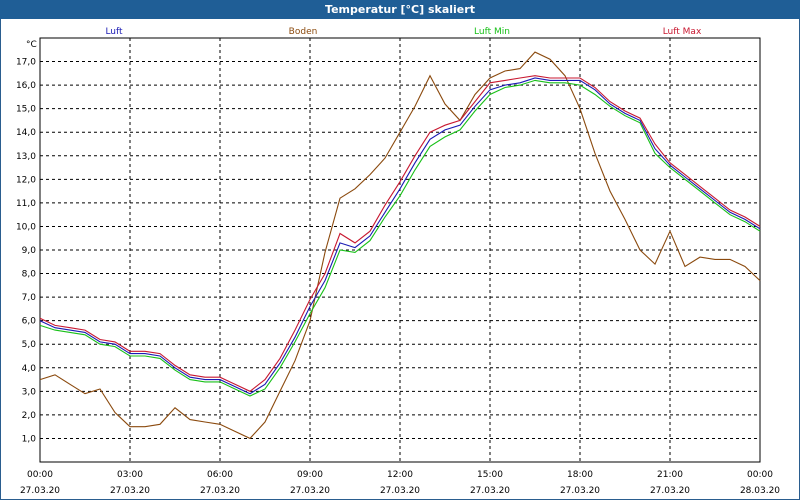 This screenshot has height=500, width=800. What do you see at coordinates (303, 32) in the screenshot?
I see `legend-entry-boden: Boden` at bounding box center [303, 32].